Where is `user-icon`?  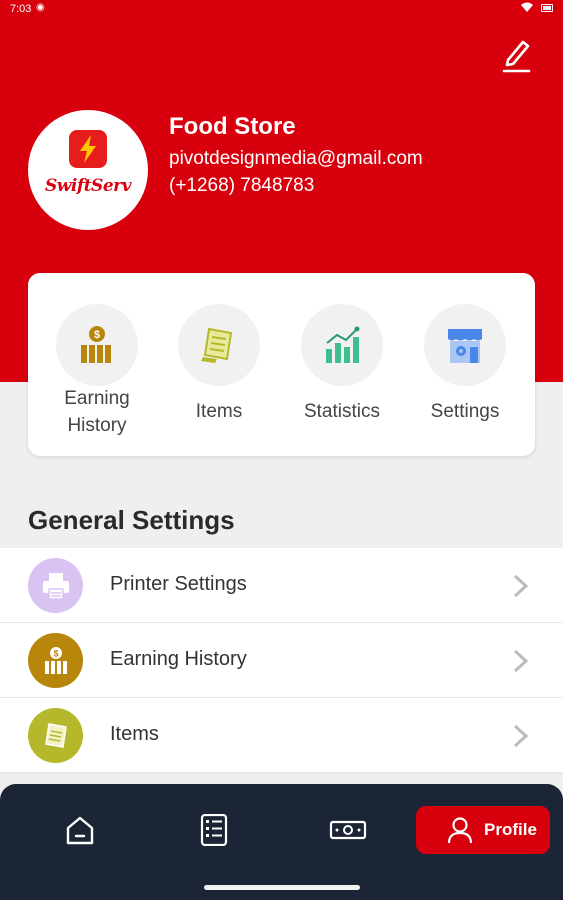 user-icon is located at coordinates (460, 830).